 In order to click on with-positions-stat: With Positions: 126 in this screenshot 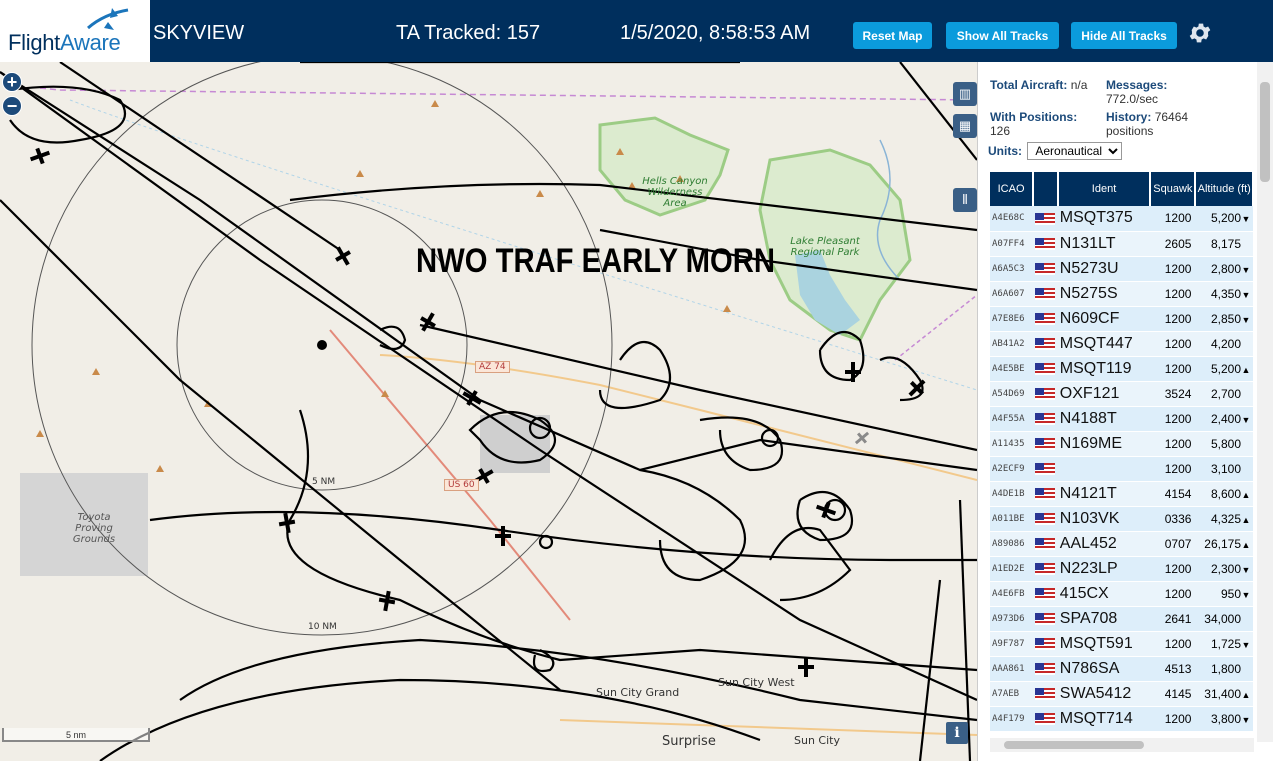, I will do `click(1034, 124)`.